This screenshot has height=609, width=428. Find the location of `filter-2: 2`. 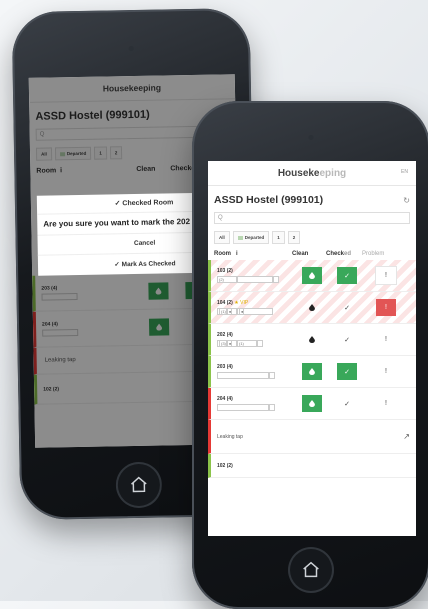

filter-2: 2 is located at coordinates (294, 237).